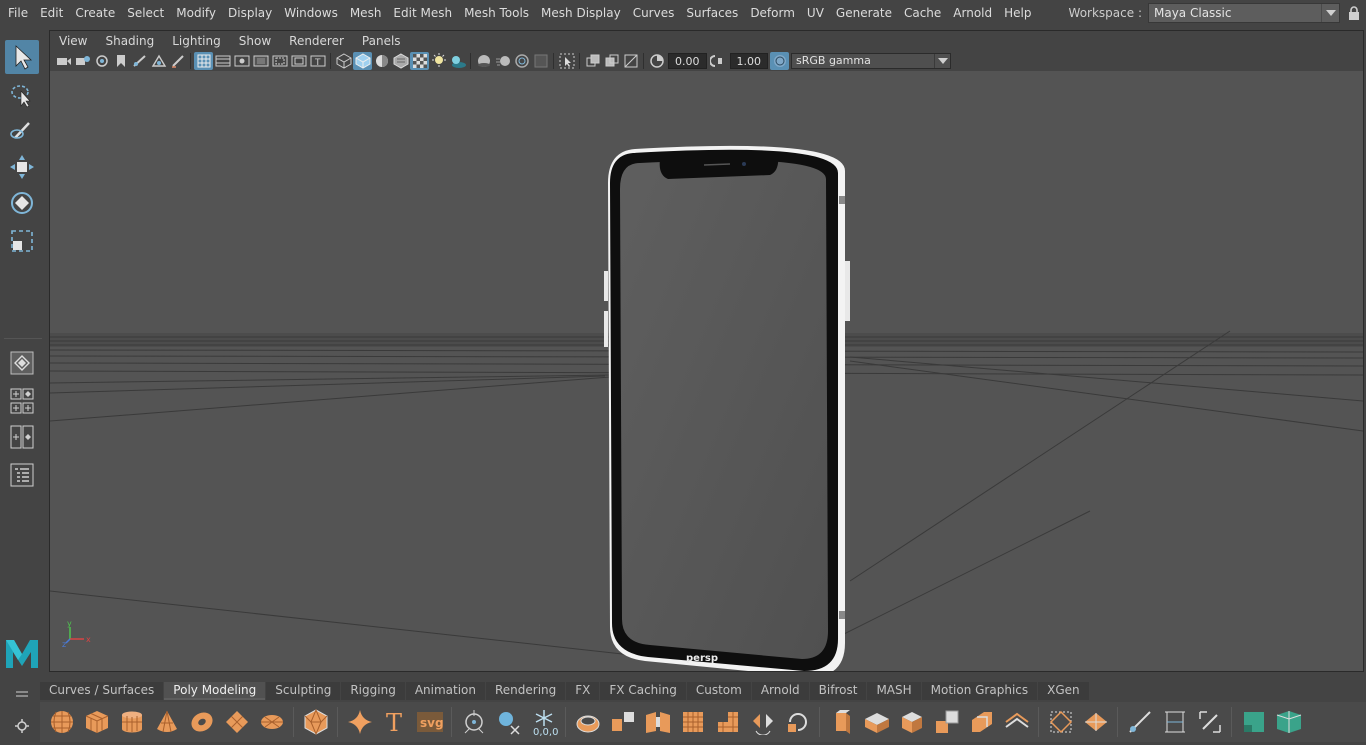 This screenshot has width=1366, height=745. What do you see at coordinates (271, 722) in the screenshot?
I see `poly-disc-icon` at bounding box center [271, 722].